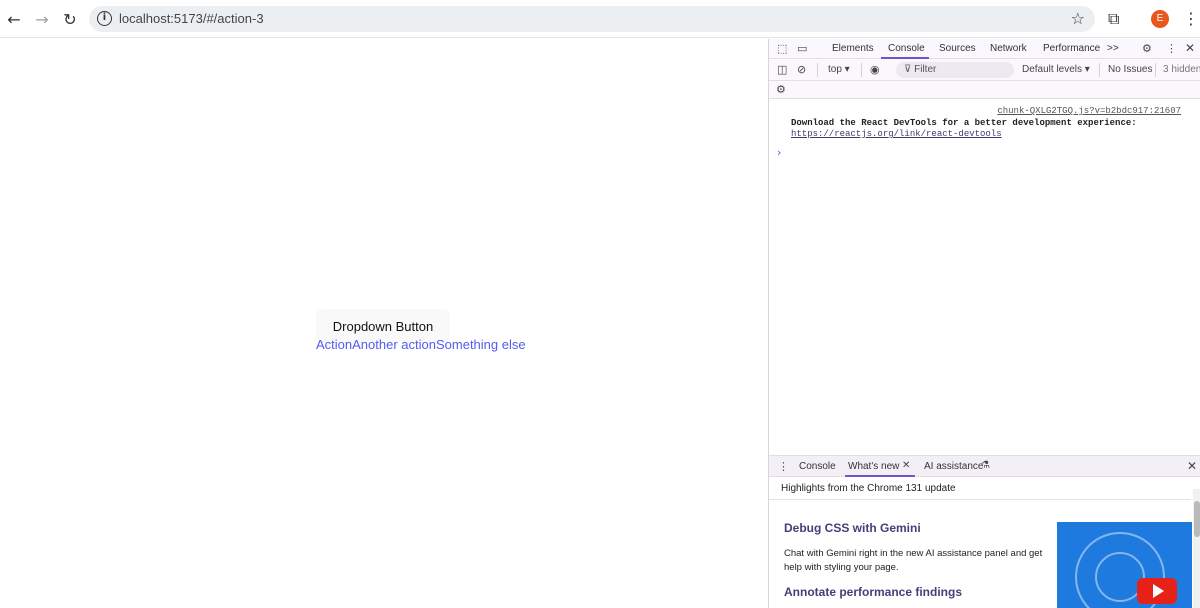 This screenshot has width=1200, height=608. I want to click on site-info-icon: i, so click(104, 18).